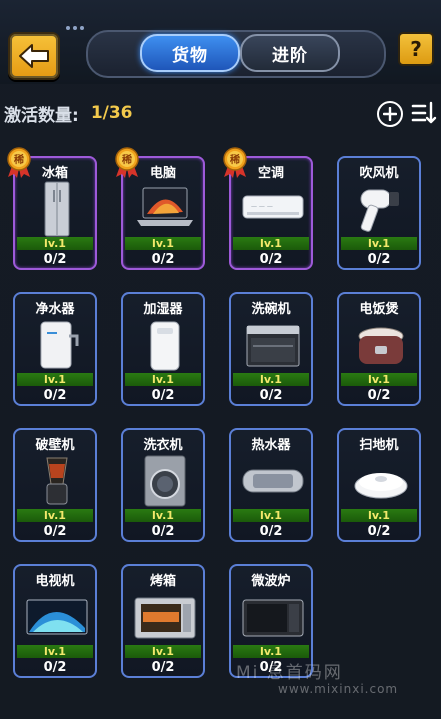  I want to click on activation-value: 1/36, so click(111, 113).